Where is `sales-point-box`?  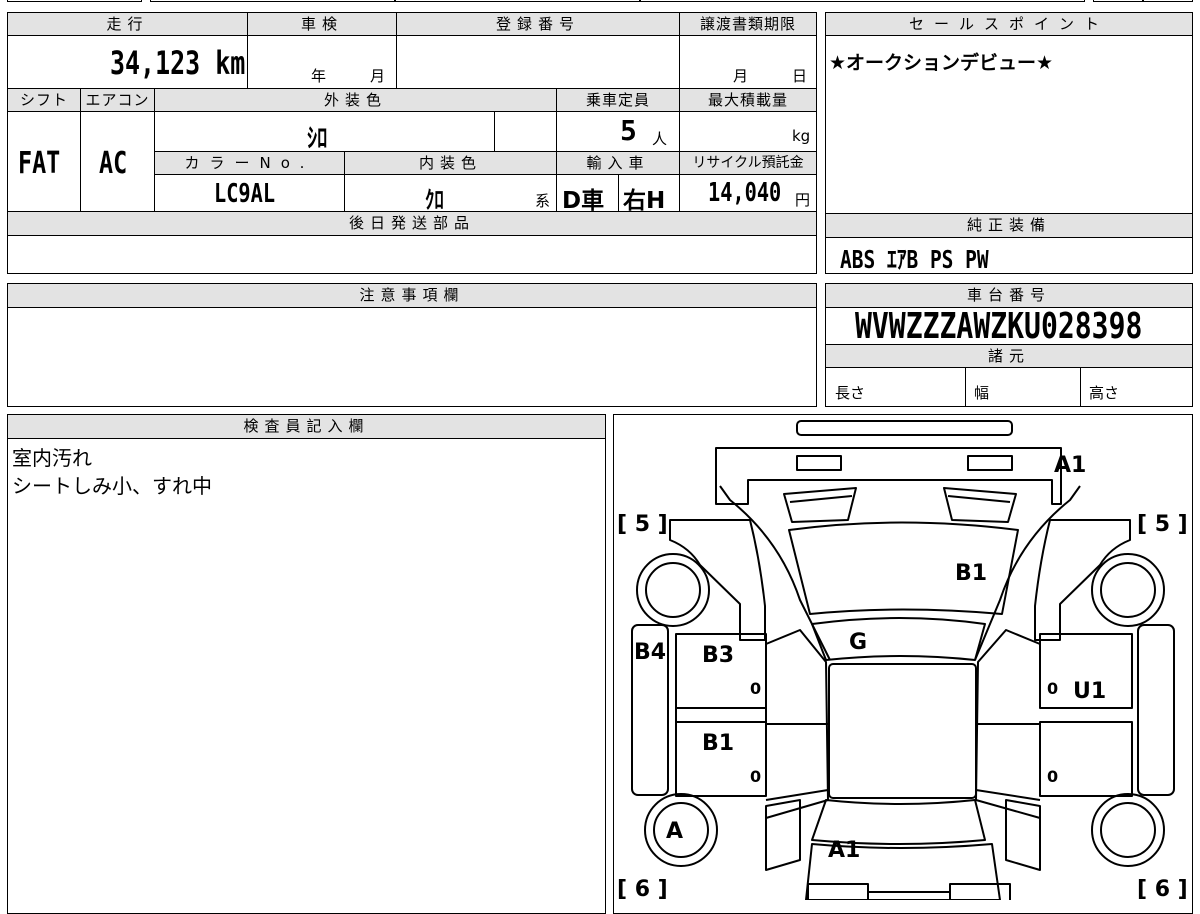 sales-point-box is located at coordinates (1009, 113).